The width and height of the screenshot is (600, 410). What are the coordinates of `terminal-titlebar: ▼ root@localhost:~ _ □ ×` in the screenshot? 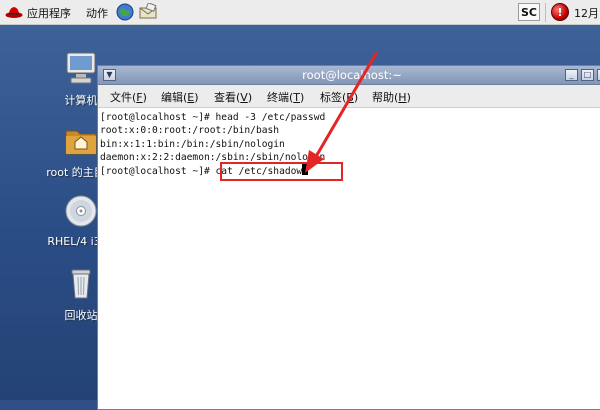 It's located at (349, 75).